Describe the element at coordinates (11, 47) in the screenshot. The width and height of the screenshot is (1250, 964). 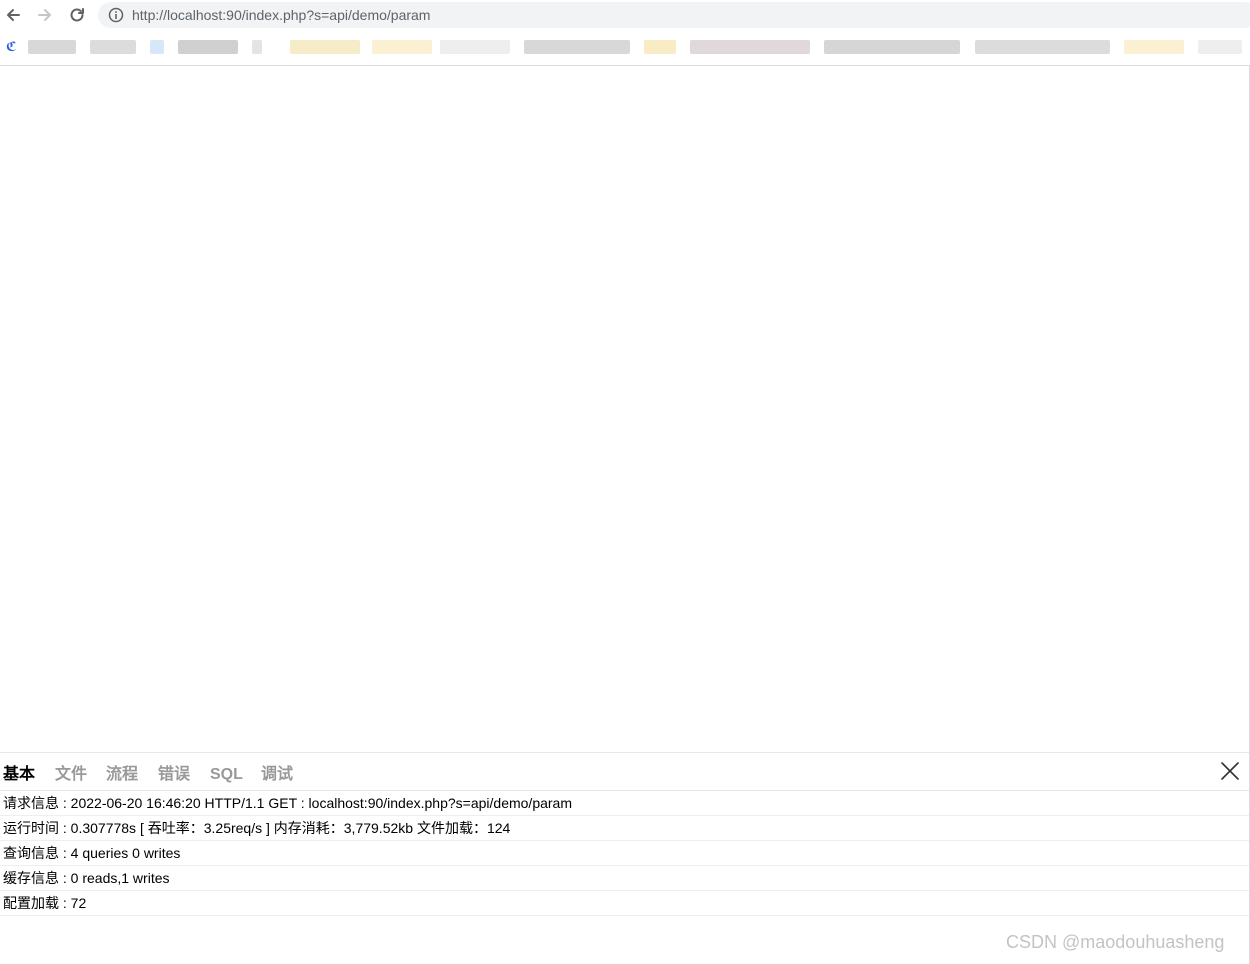
I see `bookmark-app-icon: ℭ` at that location.